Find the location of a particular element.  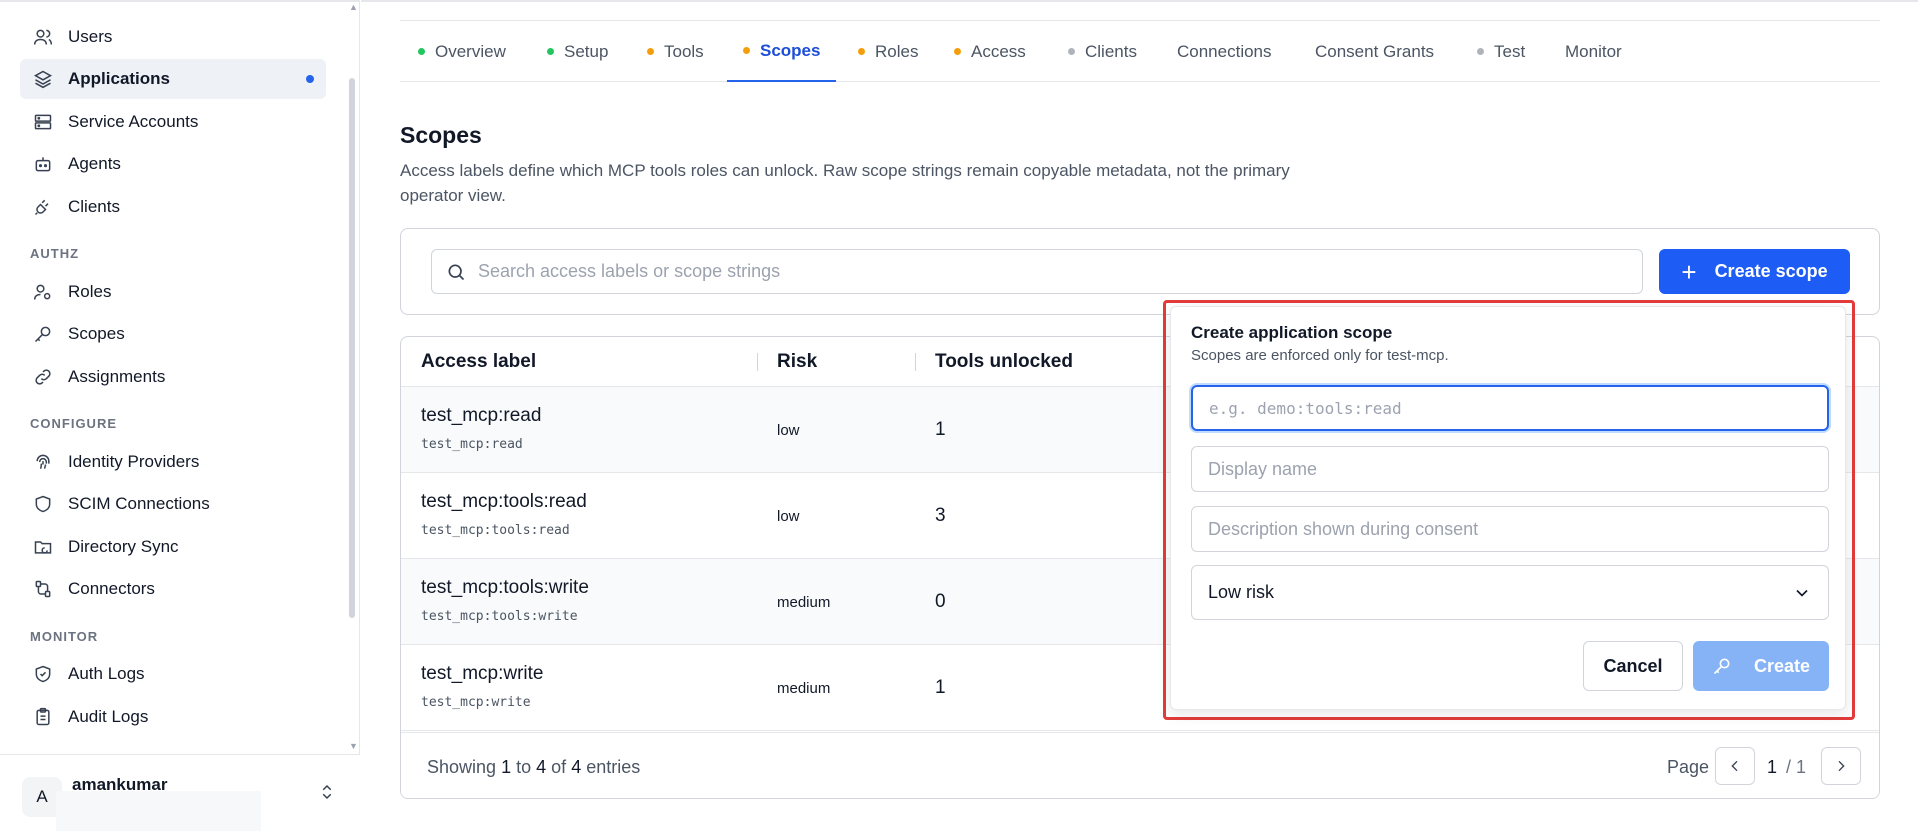

create-button: Create is located at coordinates (1761, 666).